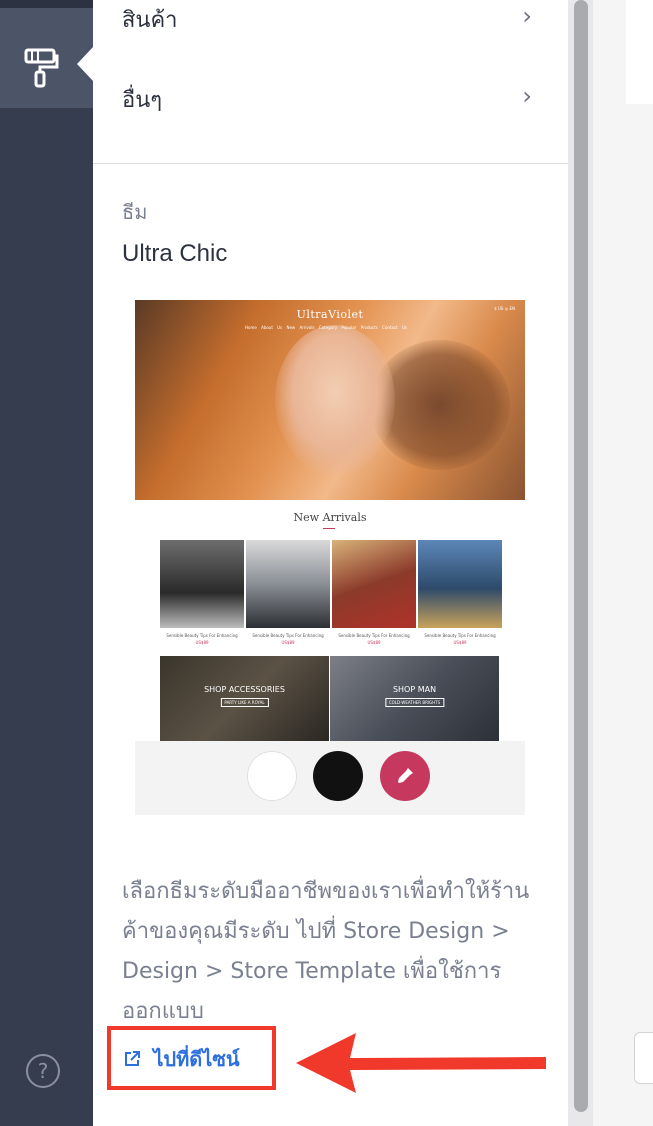 Image resolution: width=653 pixels, height=1126 pixels. Describe the element at coordinates (43, 1071) in the screenshot. I see `help-icon: ?` at that location.